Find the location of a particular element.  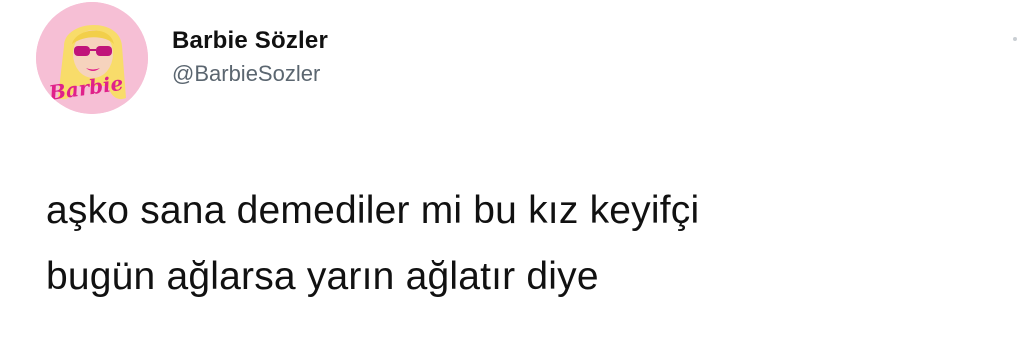

user-handle: @BarbieSozler is located at coordinates (250, 74).